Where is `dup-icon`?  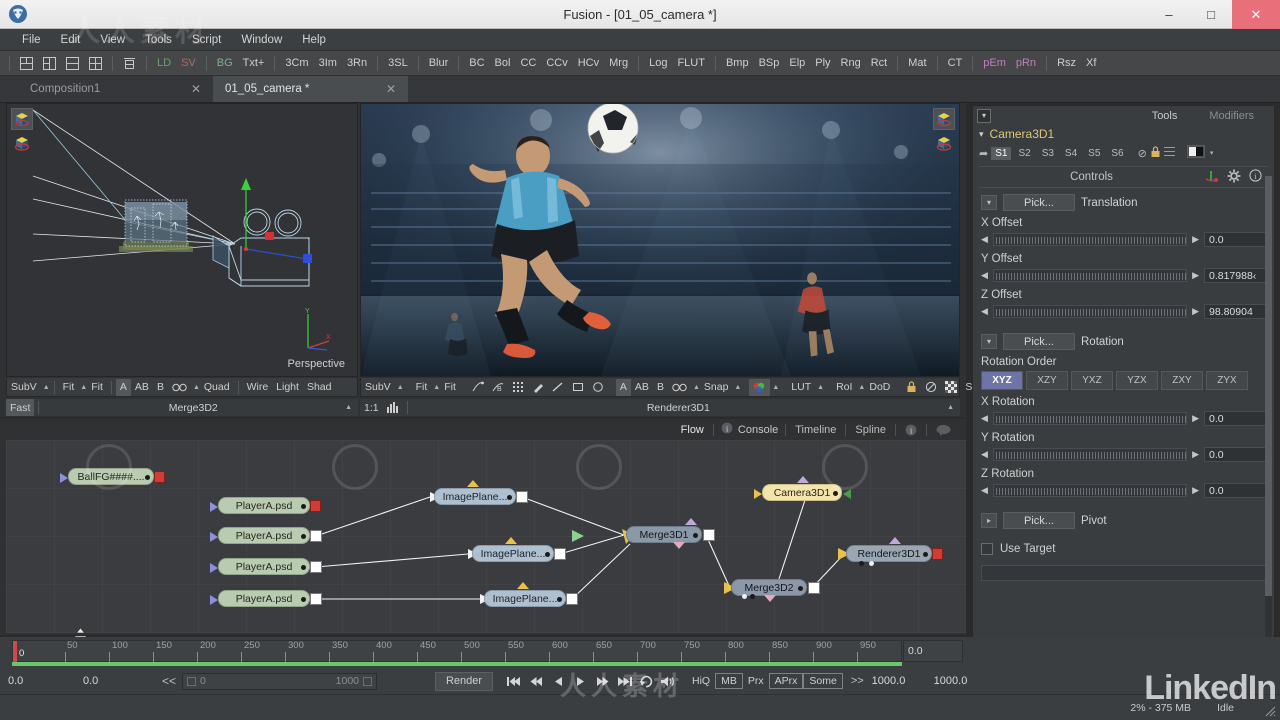
dup-icon is located at coordinates (129, 63).